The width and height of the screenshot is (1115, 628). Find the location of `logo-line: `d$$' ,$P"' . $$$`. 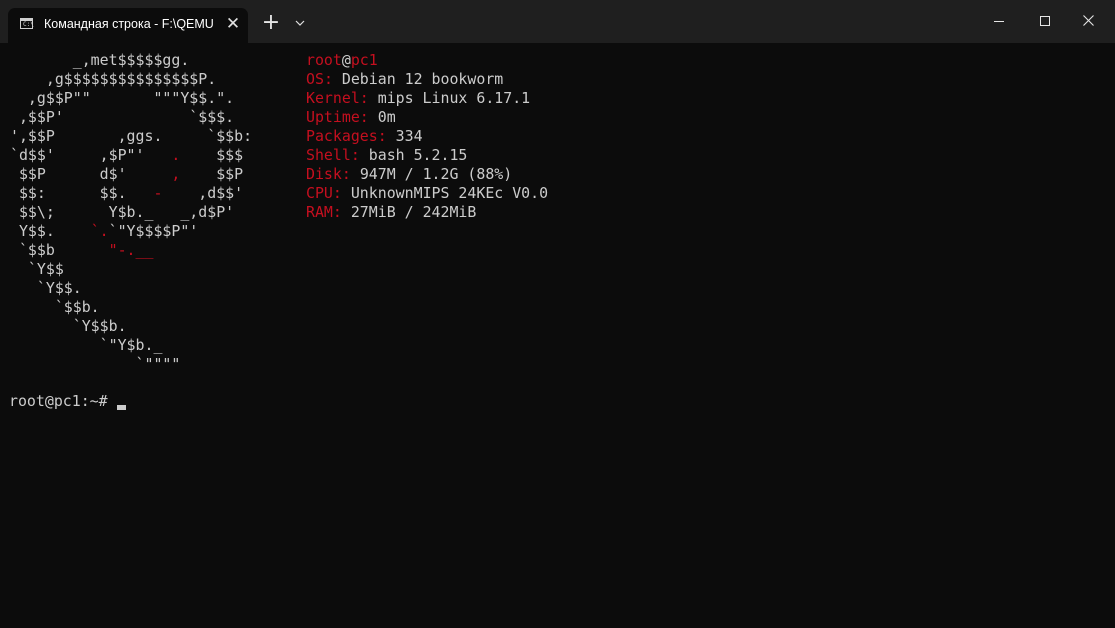

logo-line: `d$$' ,$P"' . $$$ is located at coordinates (126, 155).